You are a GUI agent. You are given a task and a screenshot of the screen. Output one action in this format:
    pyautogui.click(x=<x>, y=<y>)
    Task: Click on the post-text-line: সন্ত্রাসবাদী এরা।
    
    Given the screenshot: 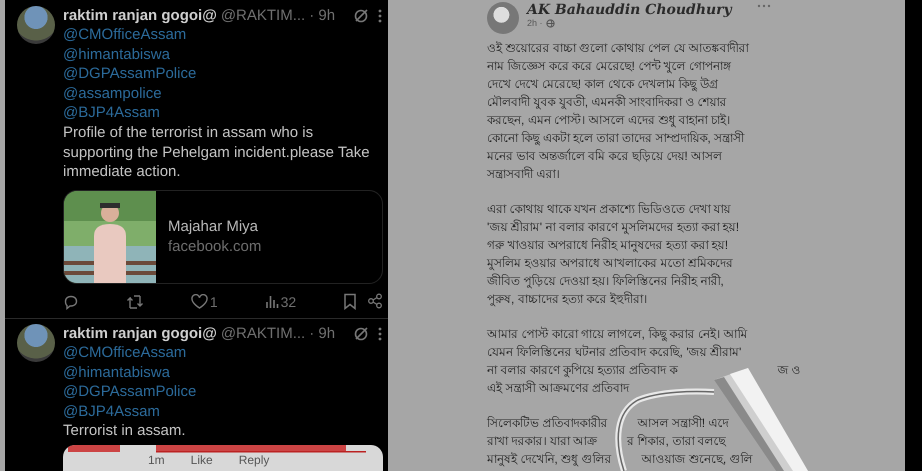 What is the action you would take?
    pyautogui.click(x=523, y=174)
    